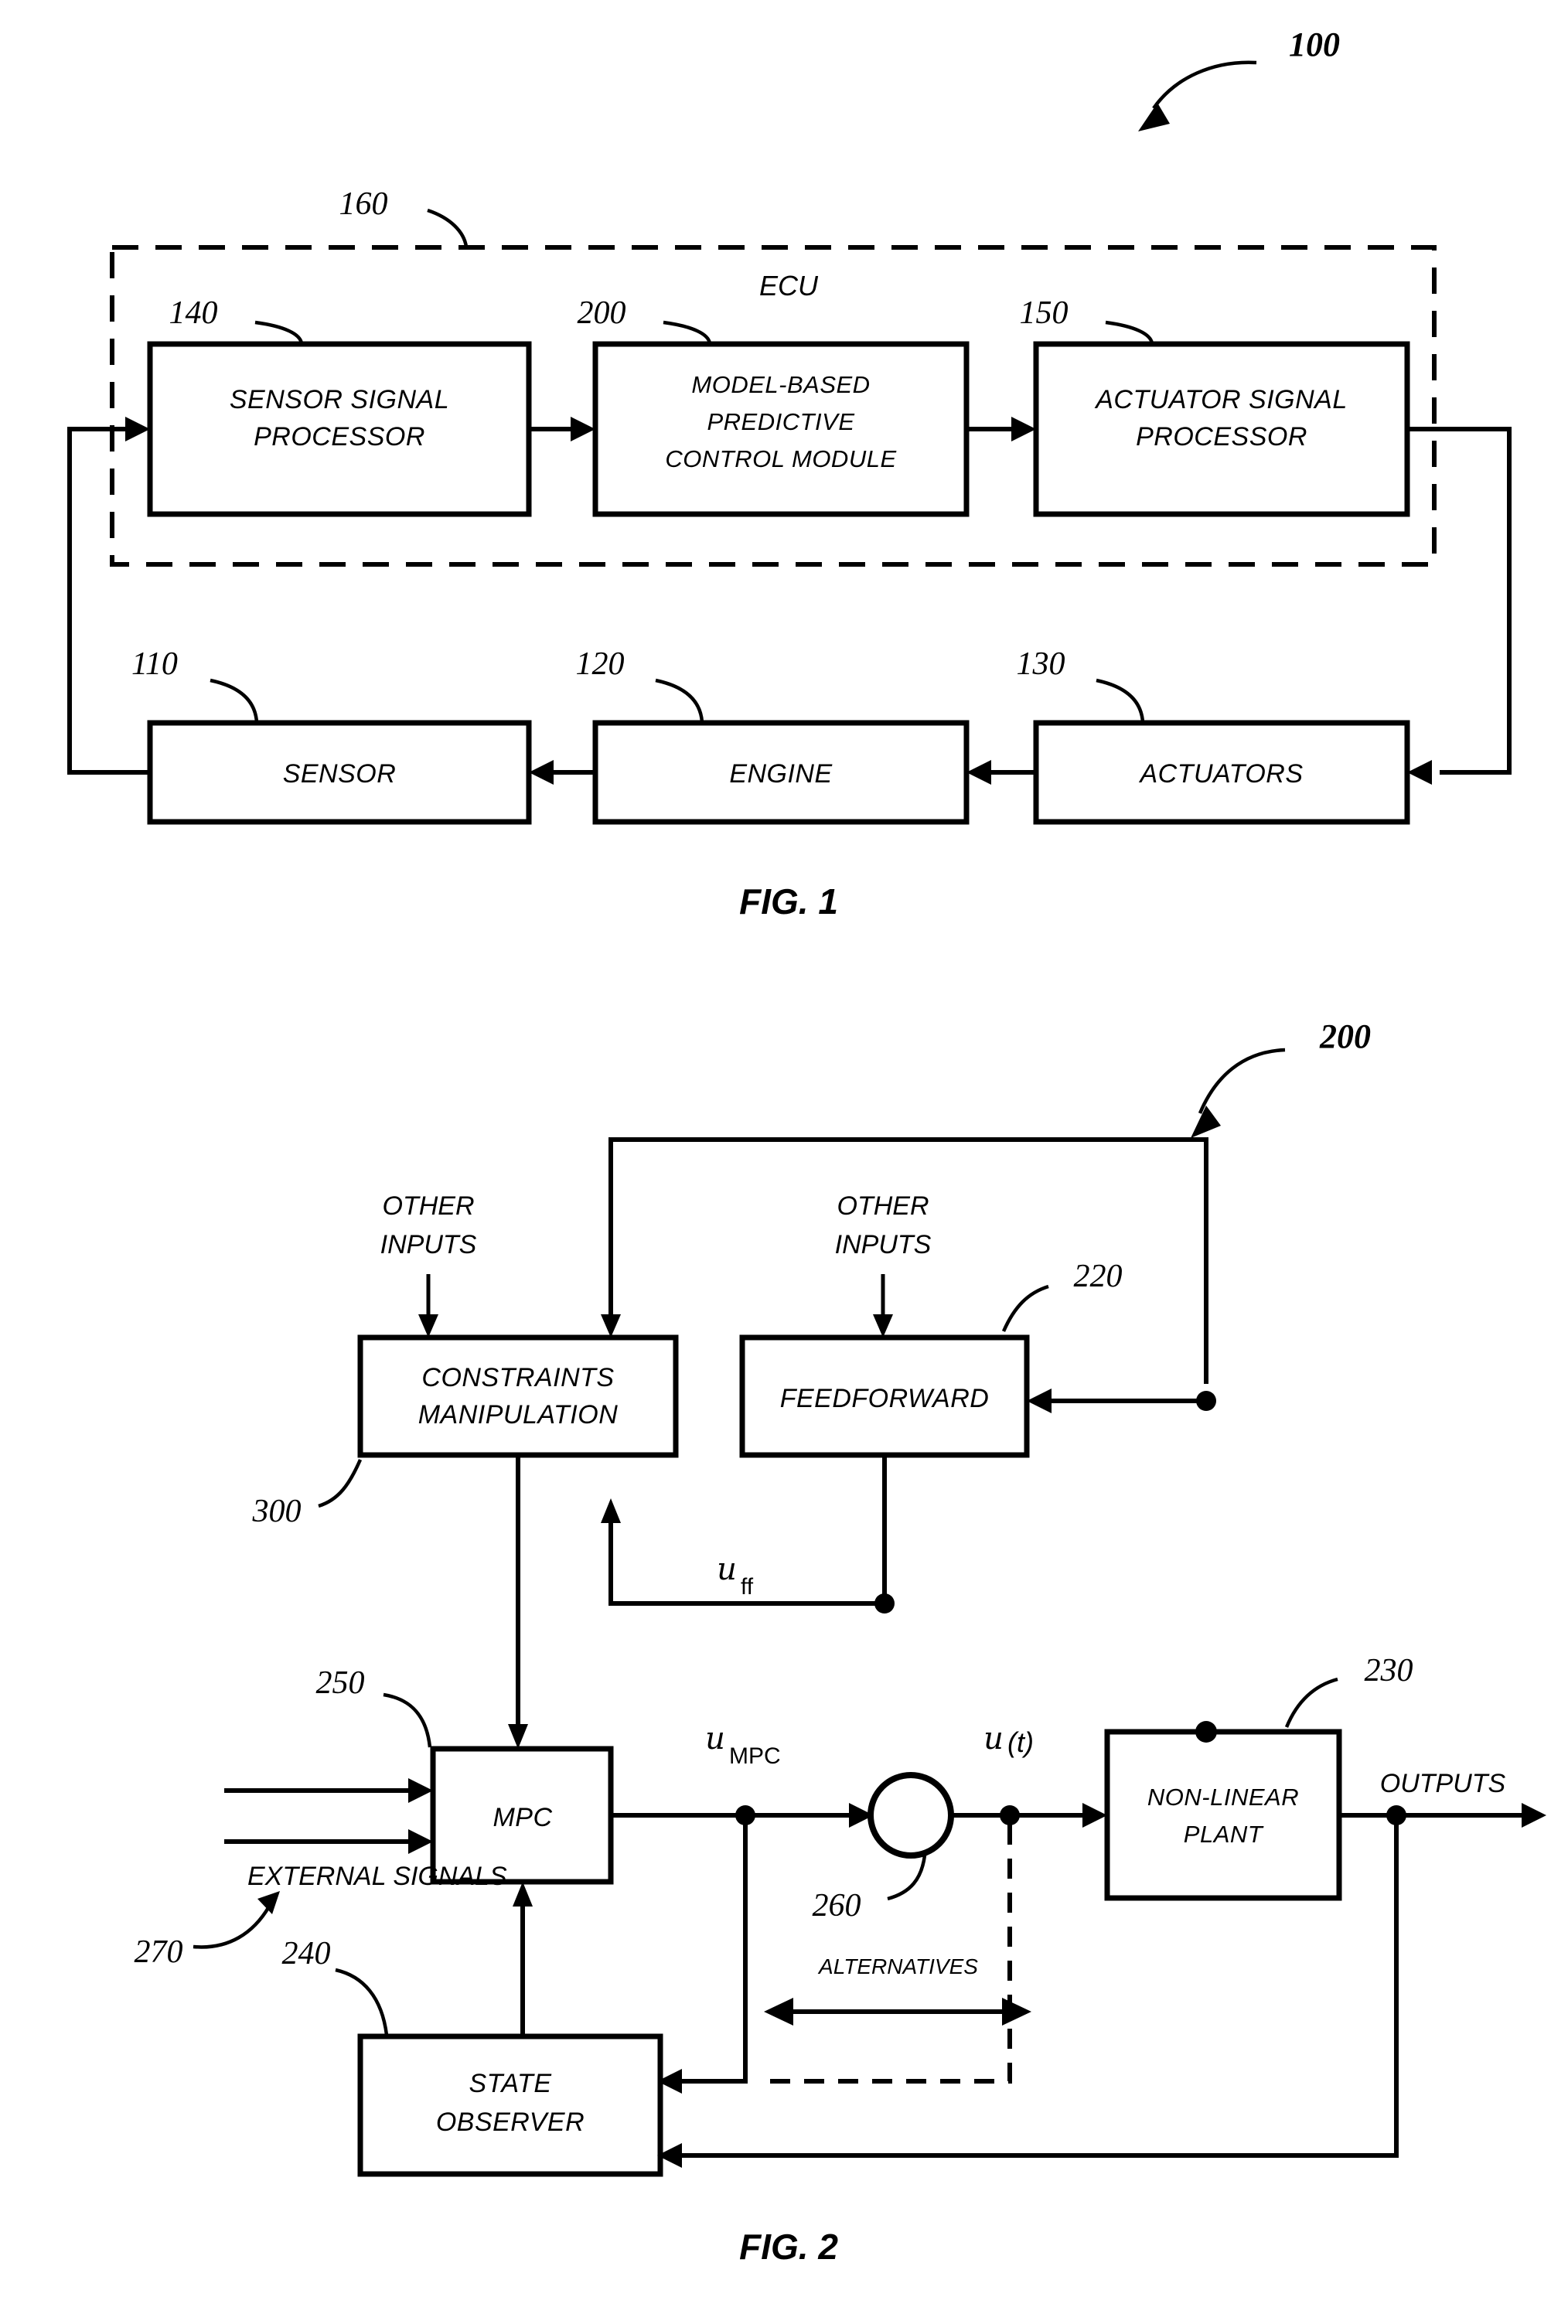 The width and height of the screenshot is (1568, 2324). Describe the element at coordinates (377, 1877) in the screenshot. I see `external-signals-label: EXTERNAL SIGNALS` at that location.